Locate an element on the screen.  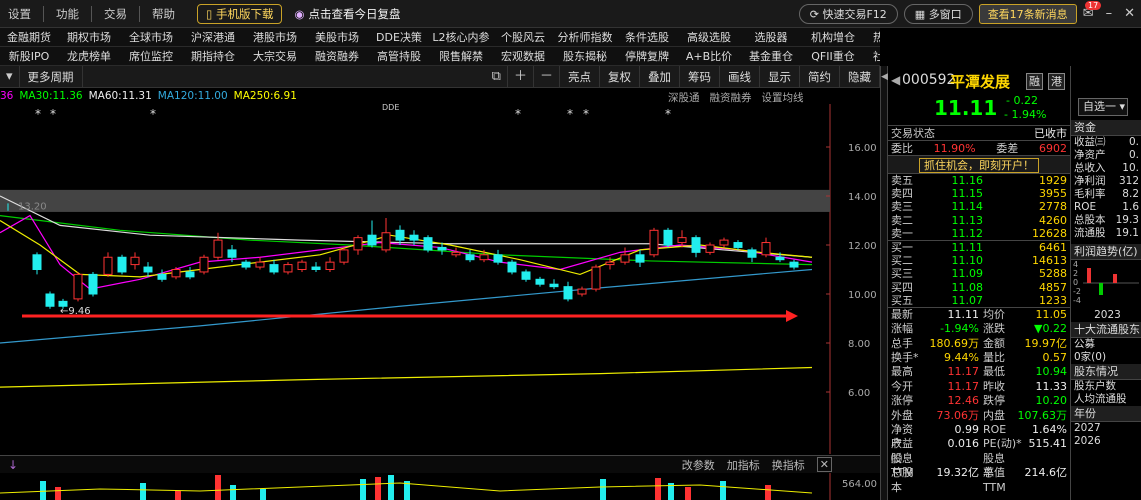
nav1-item-14: 热点追击 is located at coordinates (872, 37).